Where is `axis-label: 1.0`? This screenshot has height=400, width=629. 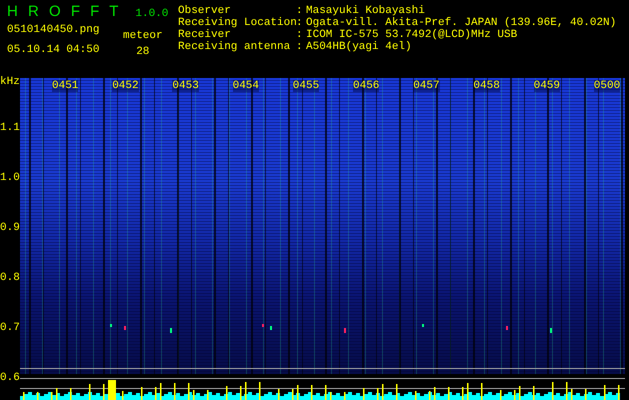
axis-label: 1.0 is located at coordinates (10, 178).